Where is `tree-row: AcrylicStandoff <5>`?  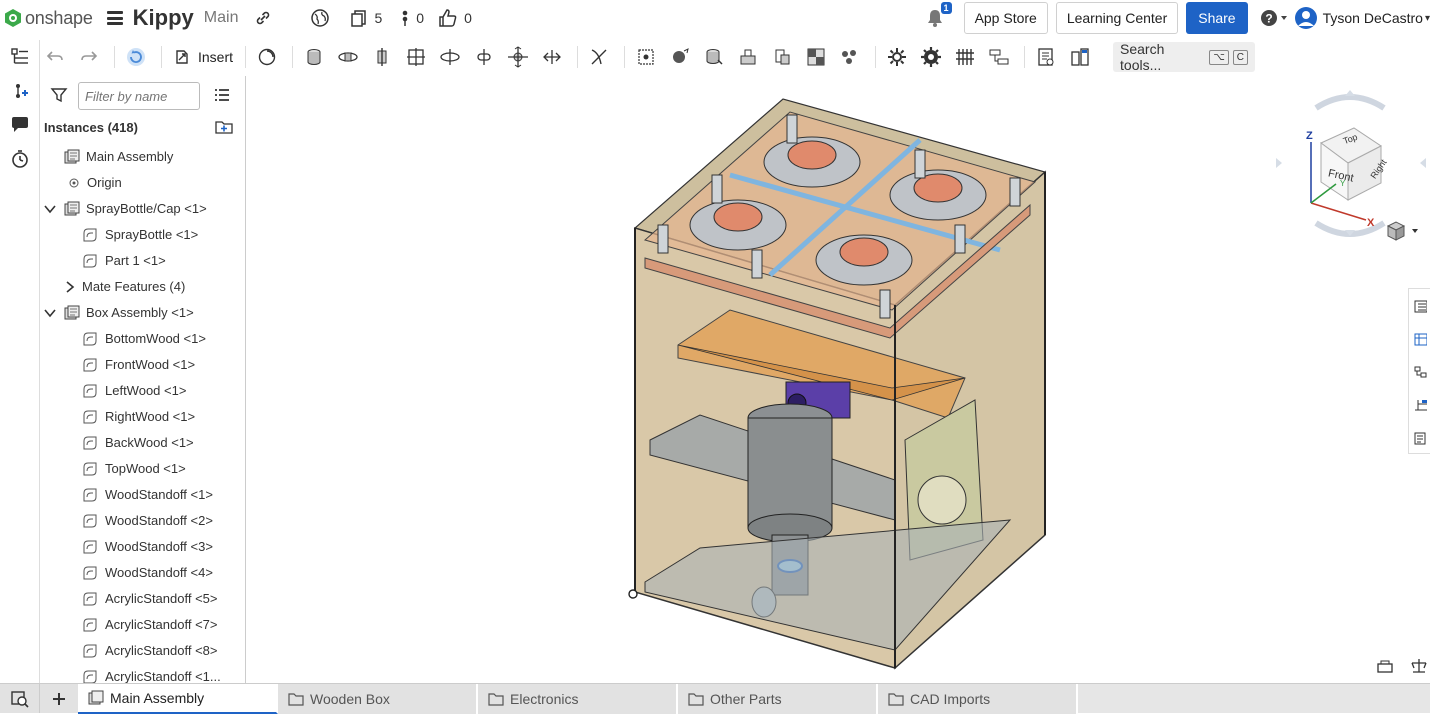
tree-row: AcrylicStandoff <5> is located at coordinates (142, 599).